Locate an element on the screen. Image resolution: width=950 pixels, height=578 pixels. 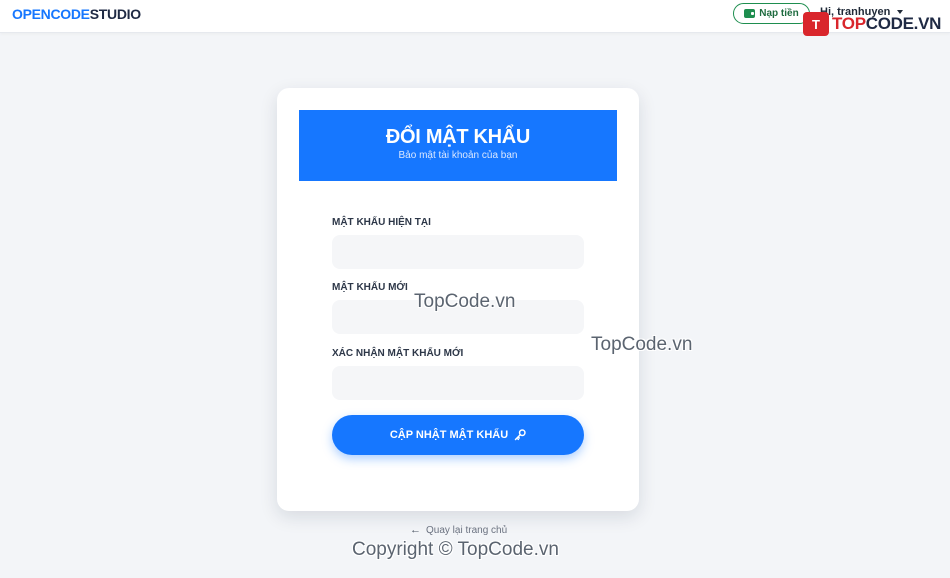
back-to-home-link: ← Quay lại trang chủ is located at coordinates (458, 530).